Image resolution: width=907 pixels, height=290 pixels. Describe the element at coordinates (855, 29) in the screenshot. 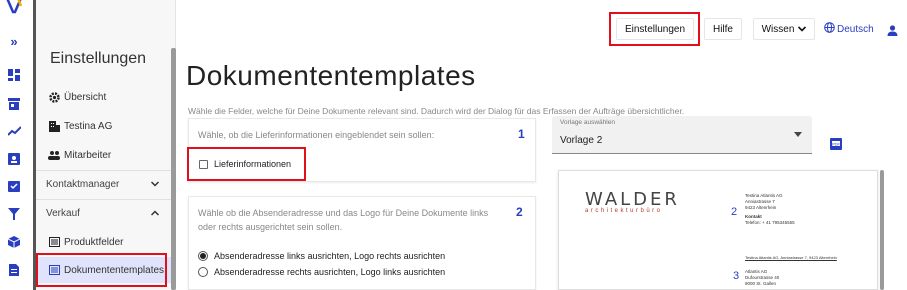

I see `language-label: Deutsch` at that location.